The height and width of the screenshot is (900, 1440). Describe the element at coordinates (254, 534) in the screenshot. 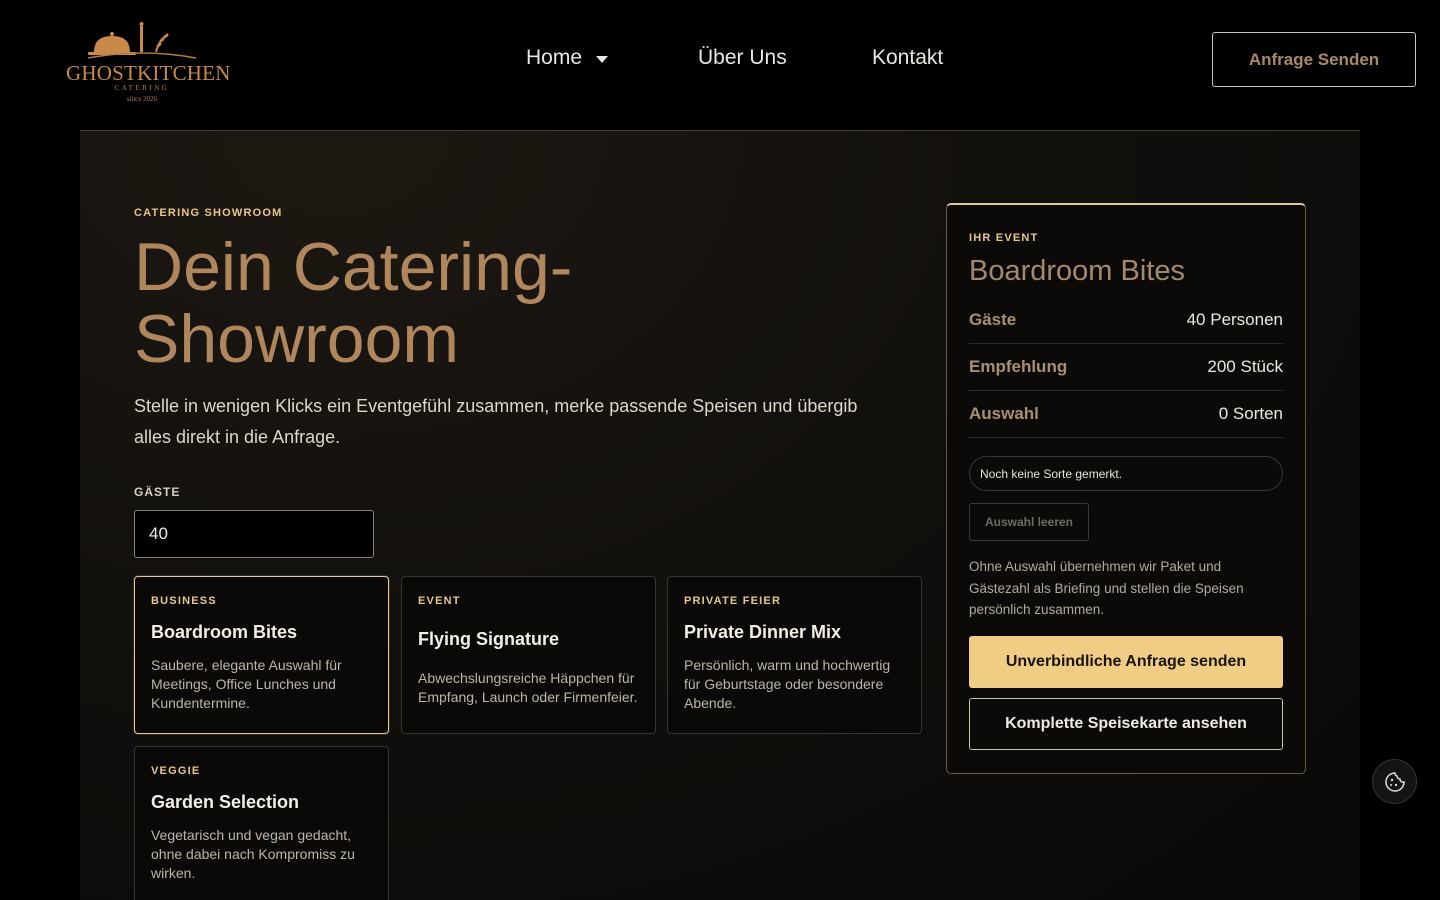

I see `guests-input` at that location.